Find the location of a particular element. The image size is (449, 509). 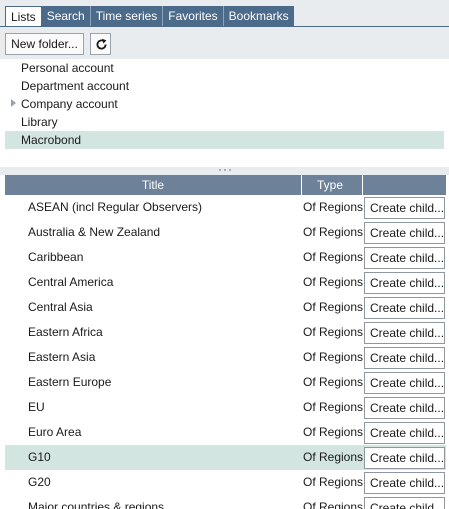

row-title: Caribbean is located at coordinates (56, 257).